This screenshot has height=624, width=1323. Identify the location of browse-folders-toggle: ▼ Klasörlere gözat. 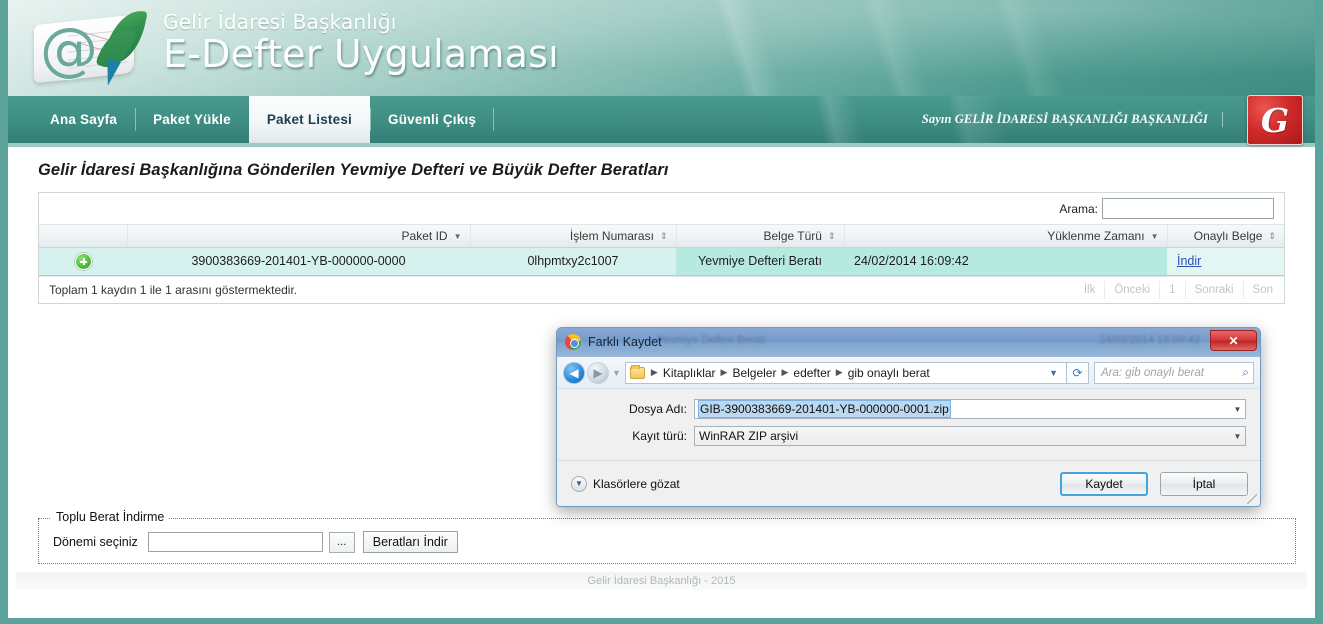
(625, 483).